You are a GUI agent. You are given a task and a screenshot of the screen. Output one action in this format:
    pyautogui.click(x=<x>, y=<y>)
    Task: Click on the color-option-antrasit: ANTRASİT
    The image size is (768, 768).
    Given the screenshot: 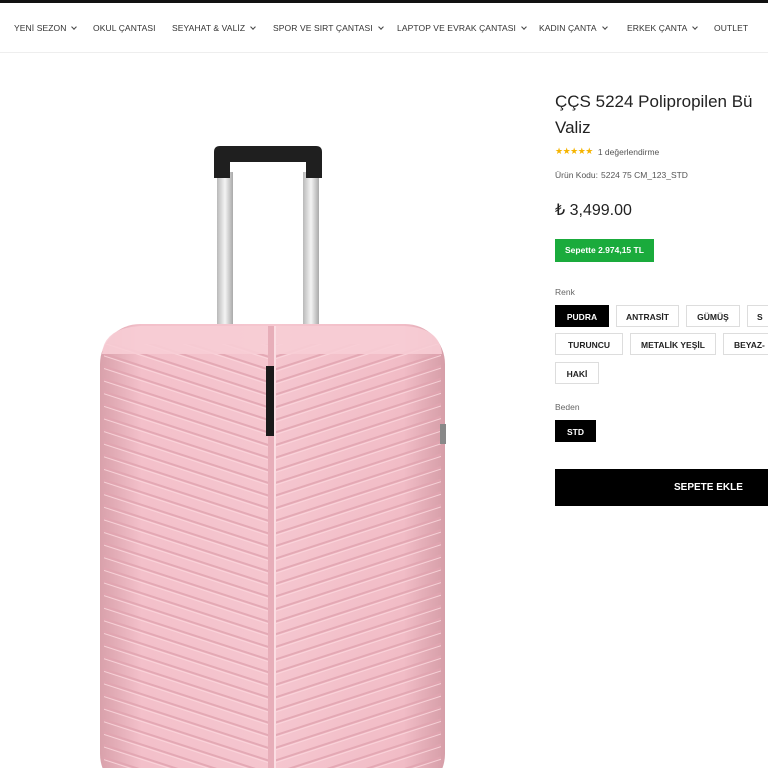 What is the action you would take?
    pyautogui.click(x=647, y=316)
    